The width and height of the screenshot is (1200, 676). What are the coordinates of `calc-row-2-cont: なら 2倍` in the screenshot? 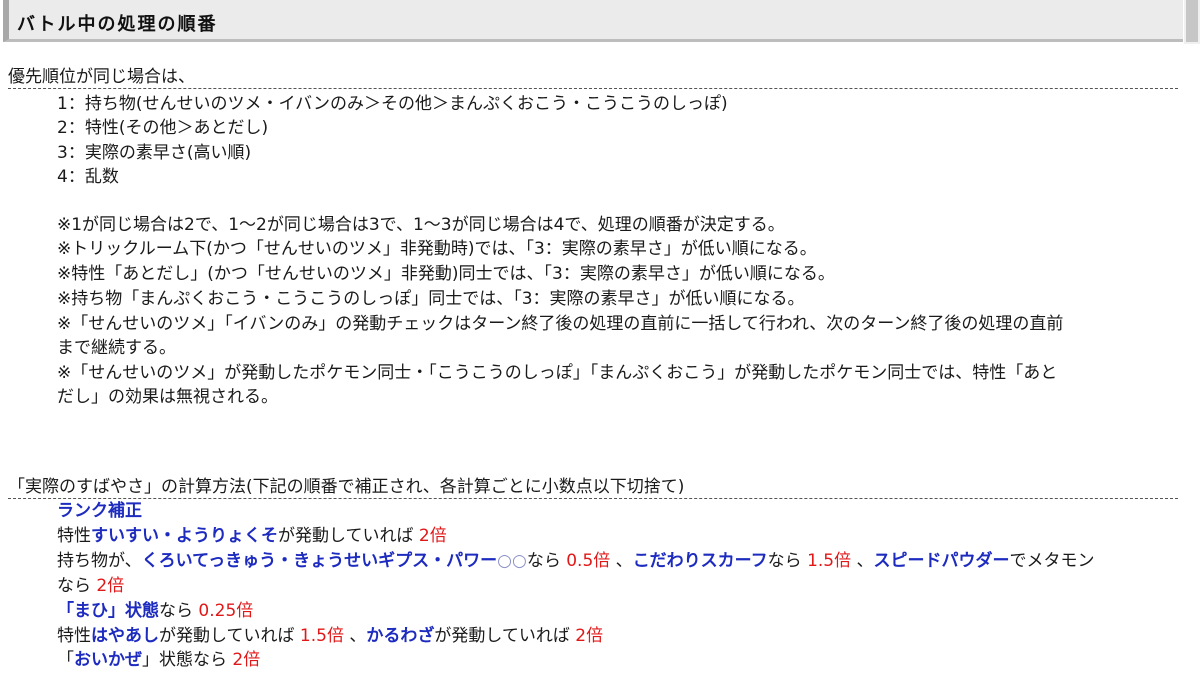 It's located at (90, 586).